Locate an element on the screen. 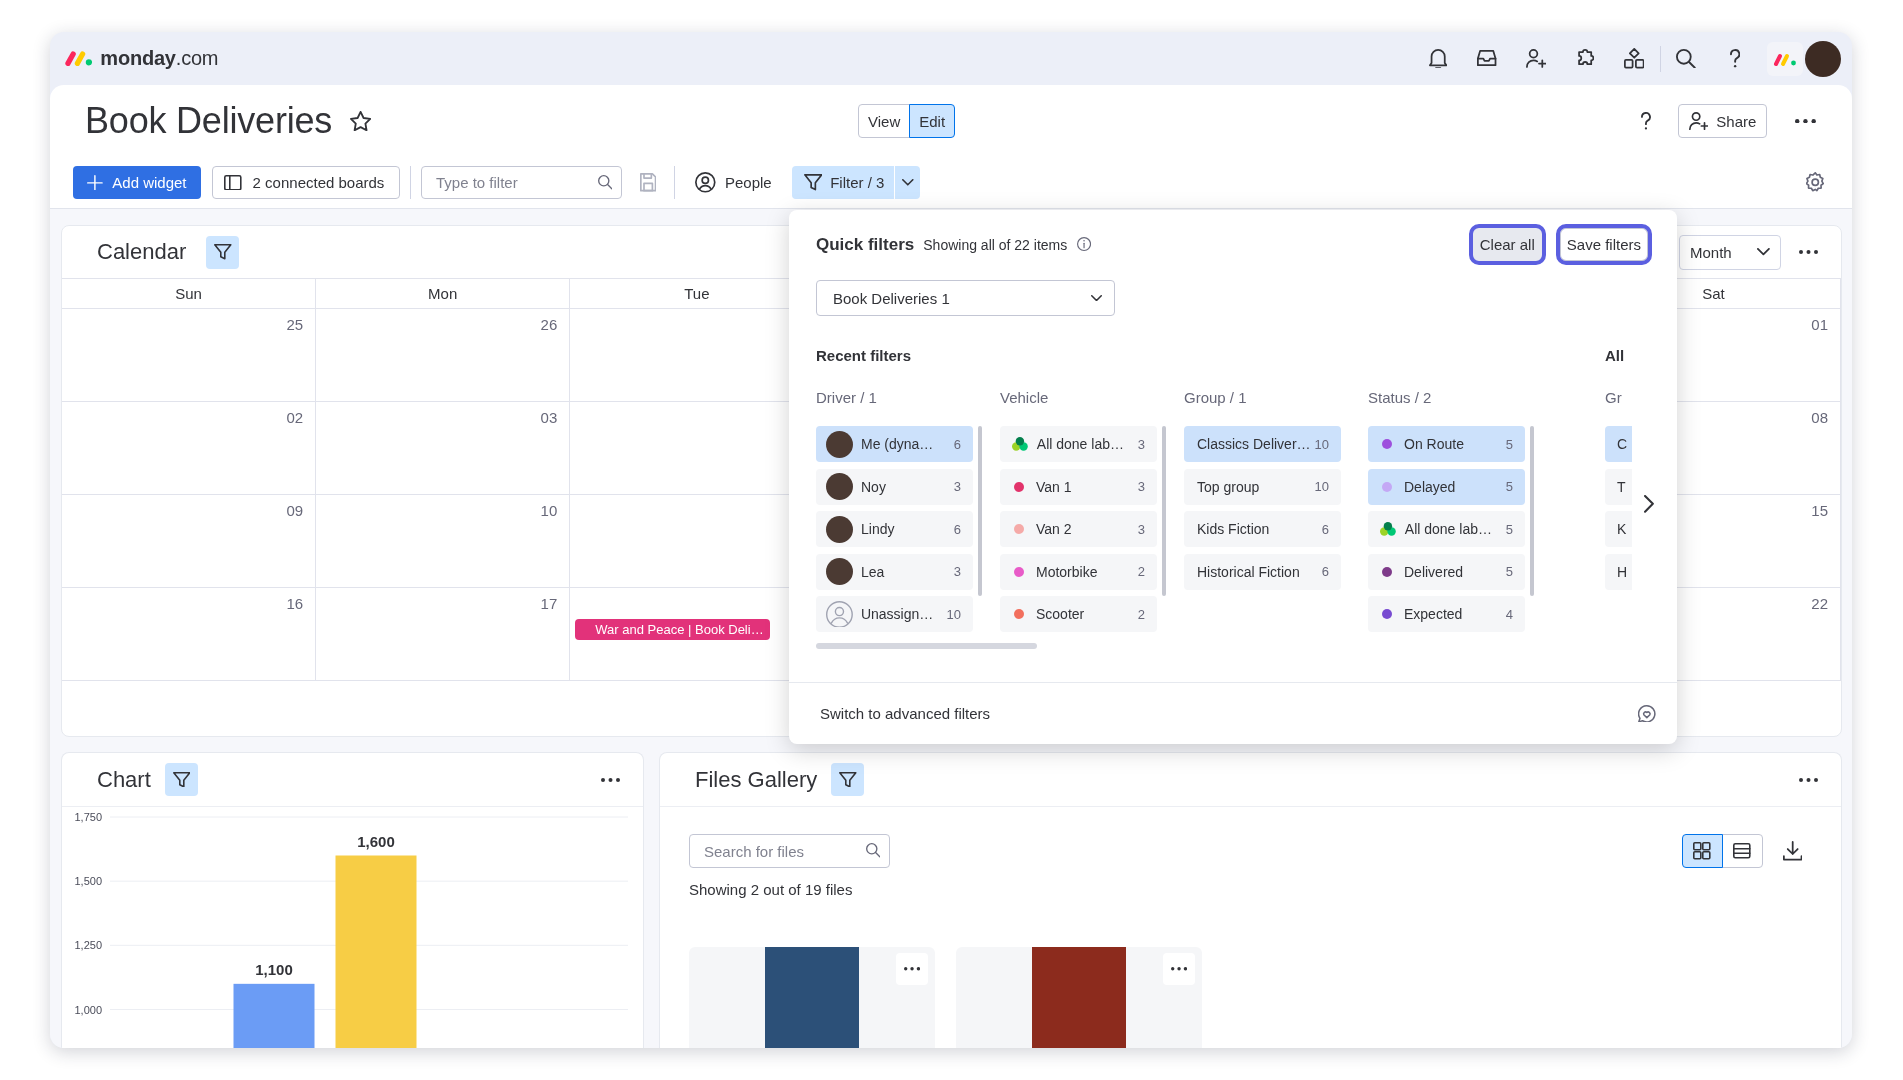  puzzle-icon is located at coordinates (1585, 58).